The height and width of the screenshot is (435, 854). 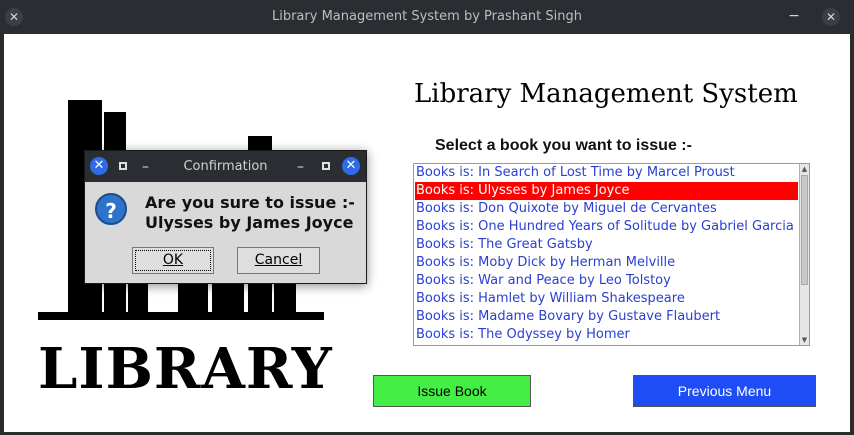 What do you see at coordinates (606, 281) in the screenshot?
I see `list-item: Books is: War and Peace by Leo Tolstoy` at bounding box center [606, 281].